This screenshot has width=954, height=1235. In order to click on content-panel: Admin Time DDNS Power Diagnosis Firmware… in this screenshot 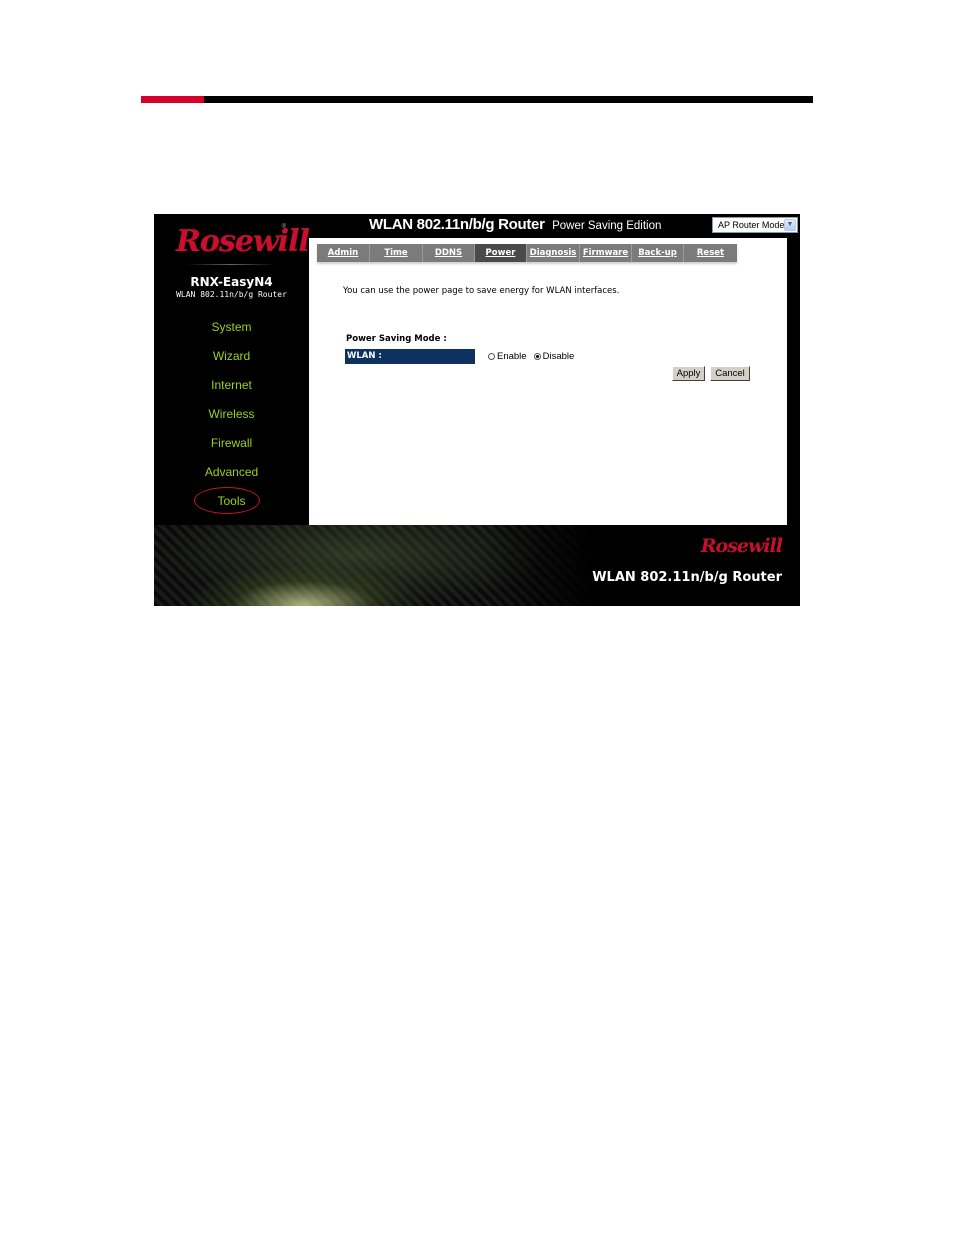, I will do `click(548, 381)`.